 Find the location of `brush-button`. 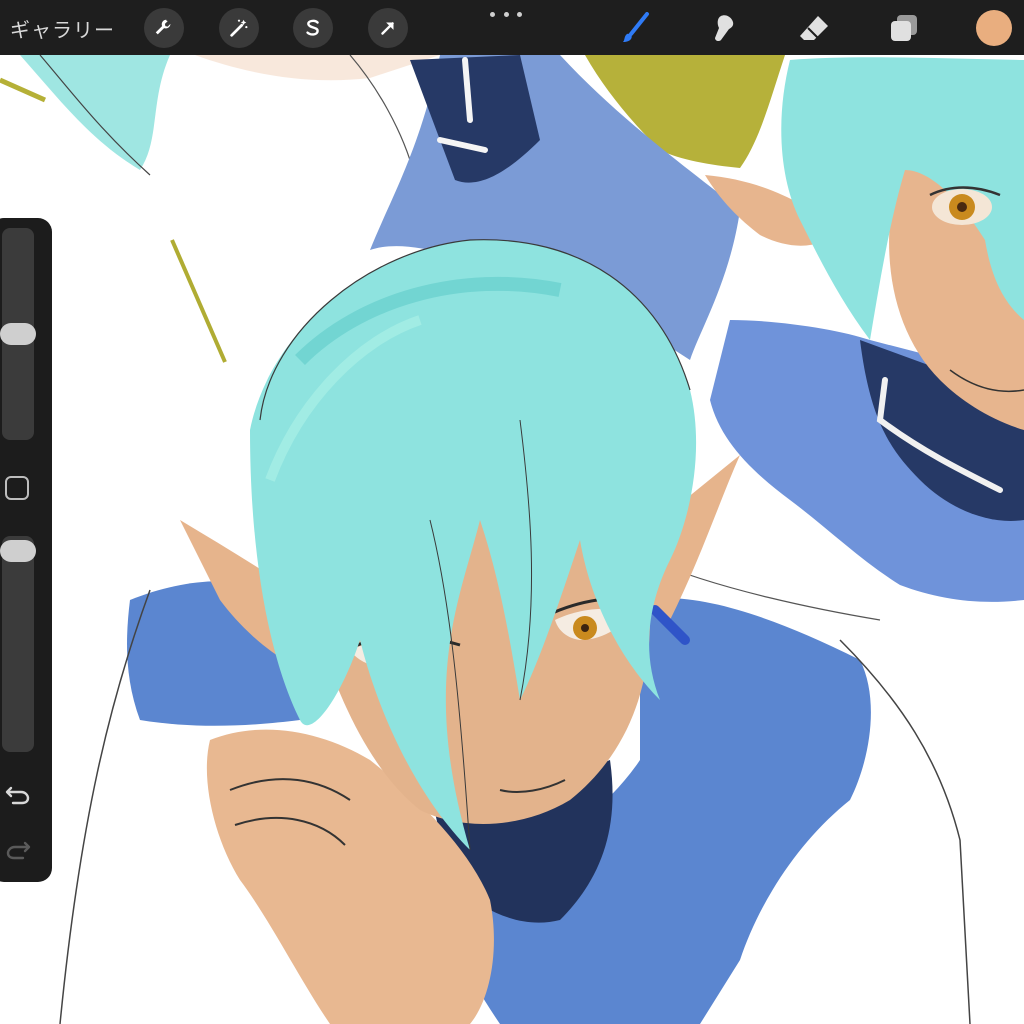

brush-button is located at coordinates (636, 28).